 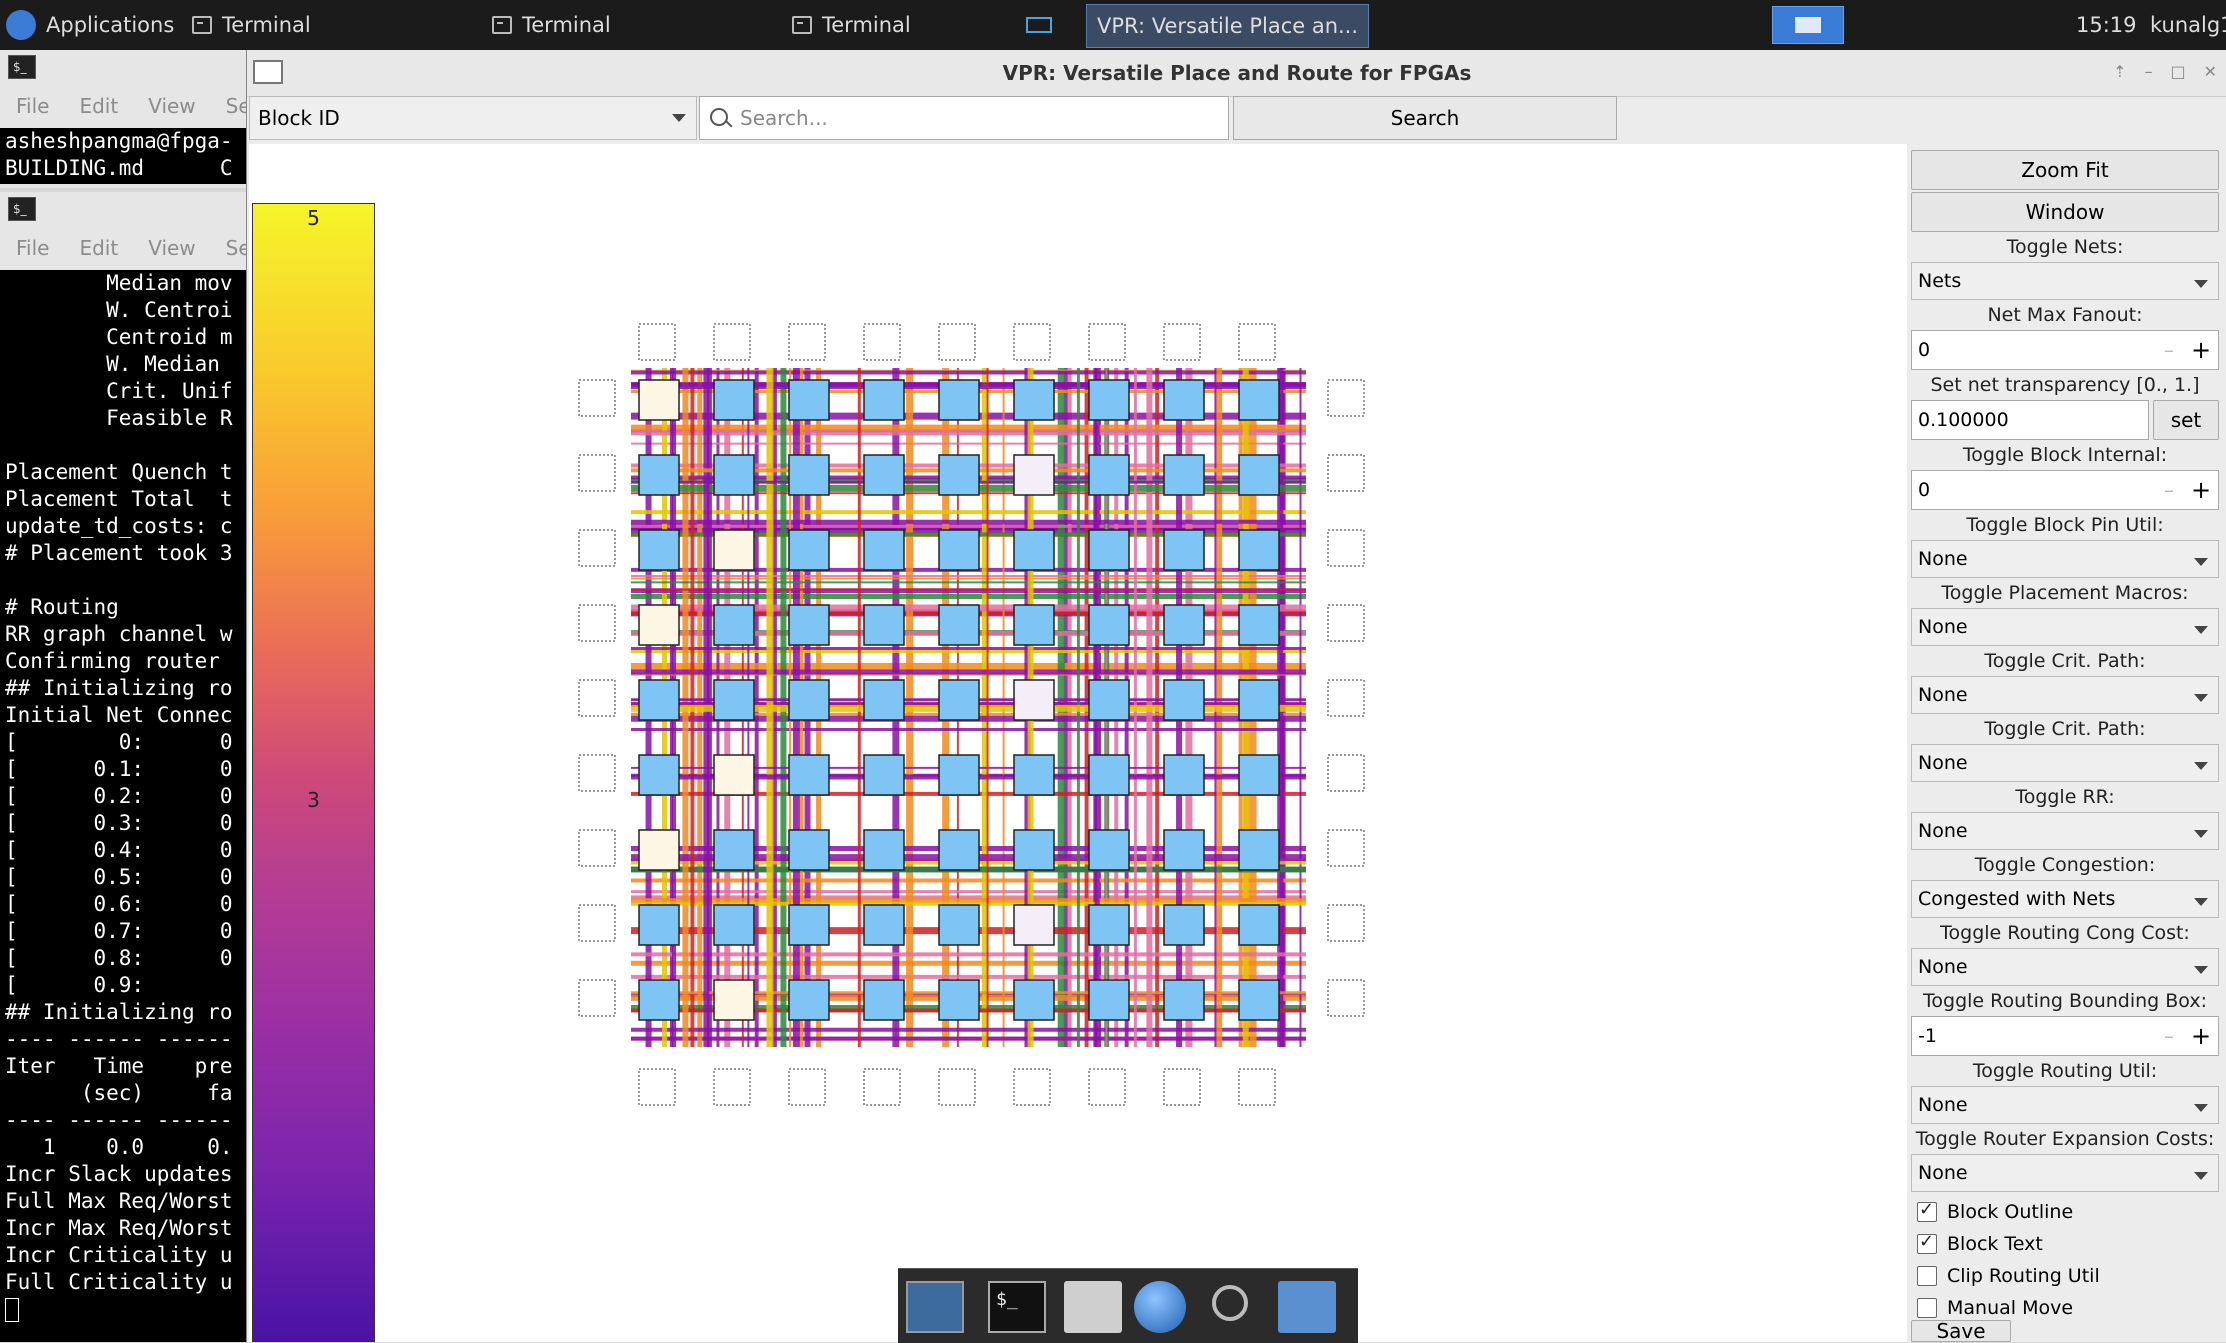 What do you see at coordinates (2148, 71) in the screenshot?
I see `minimize-icon: –` at bounding box center [2148, 71].